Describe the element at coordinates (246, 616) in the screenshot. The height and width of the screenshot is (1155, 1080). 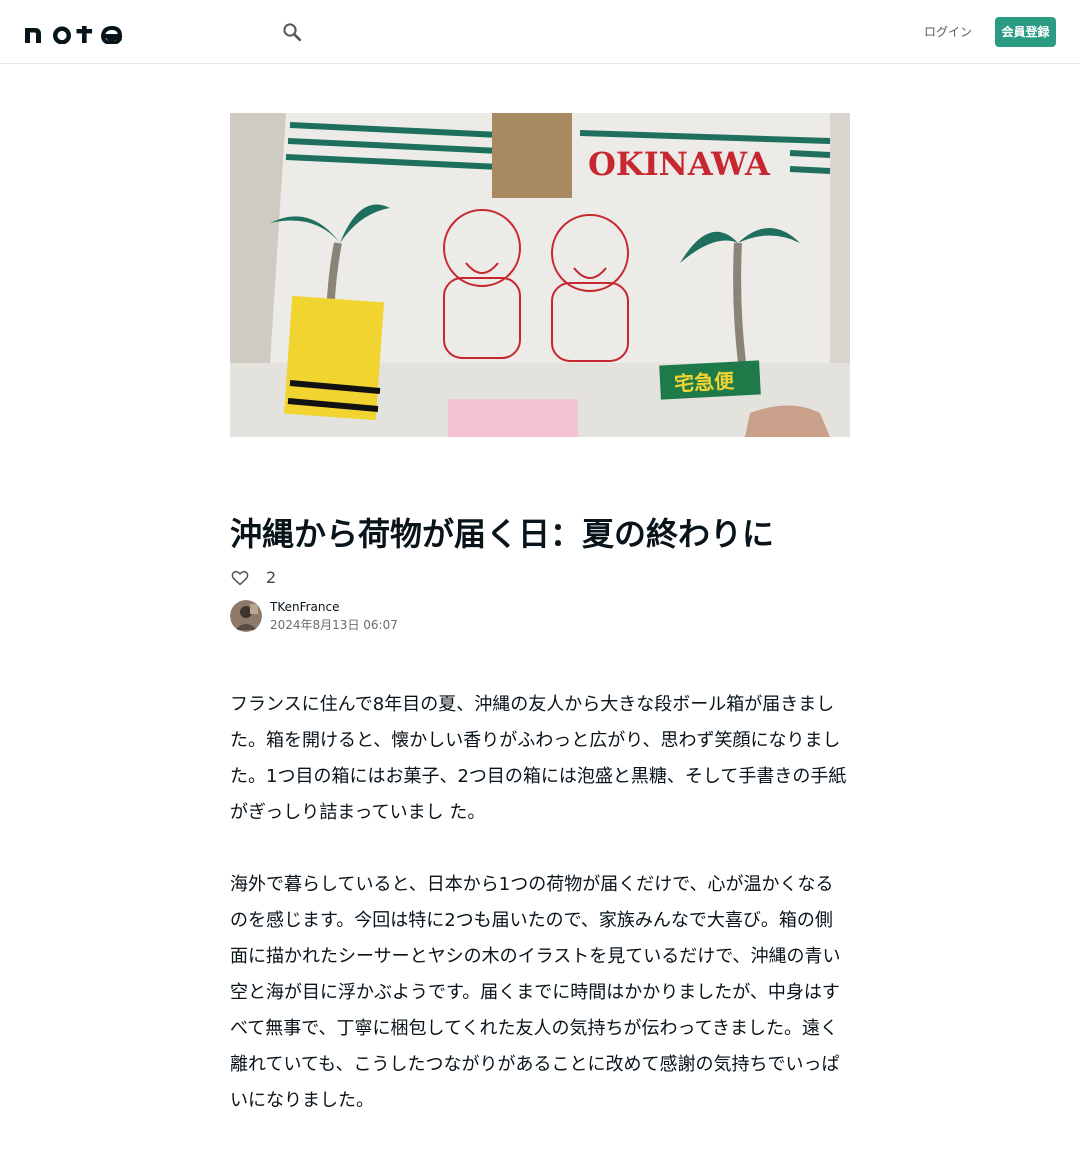
I see `author-avatar` at that location.